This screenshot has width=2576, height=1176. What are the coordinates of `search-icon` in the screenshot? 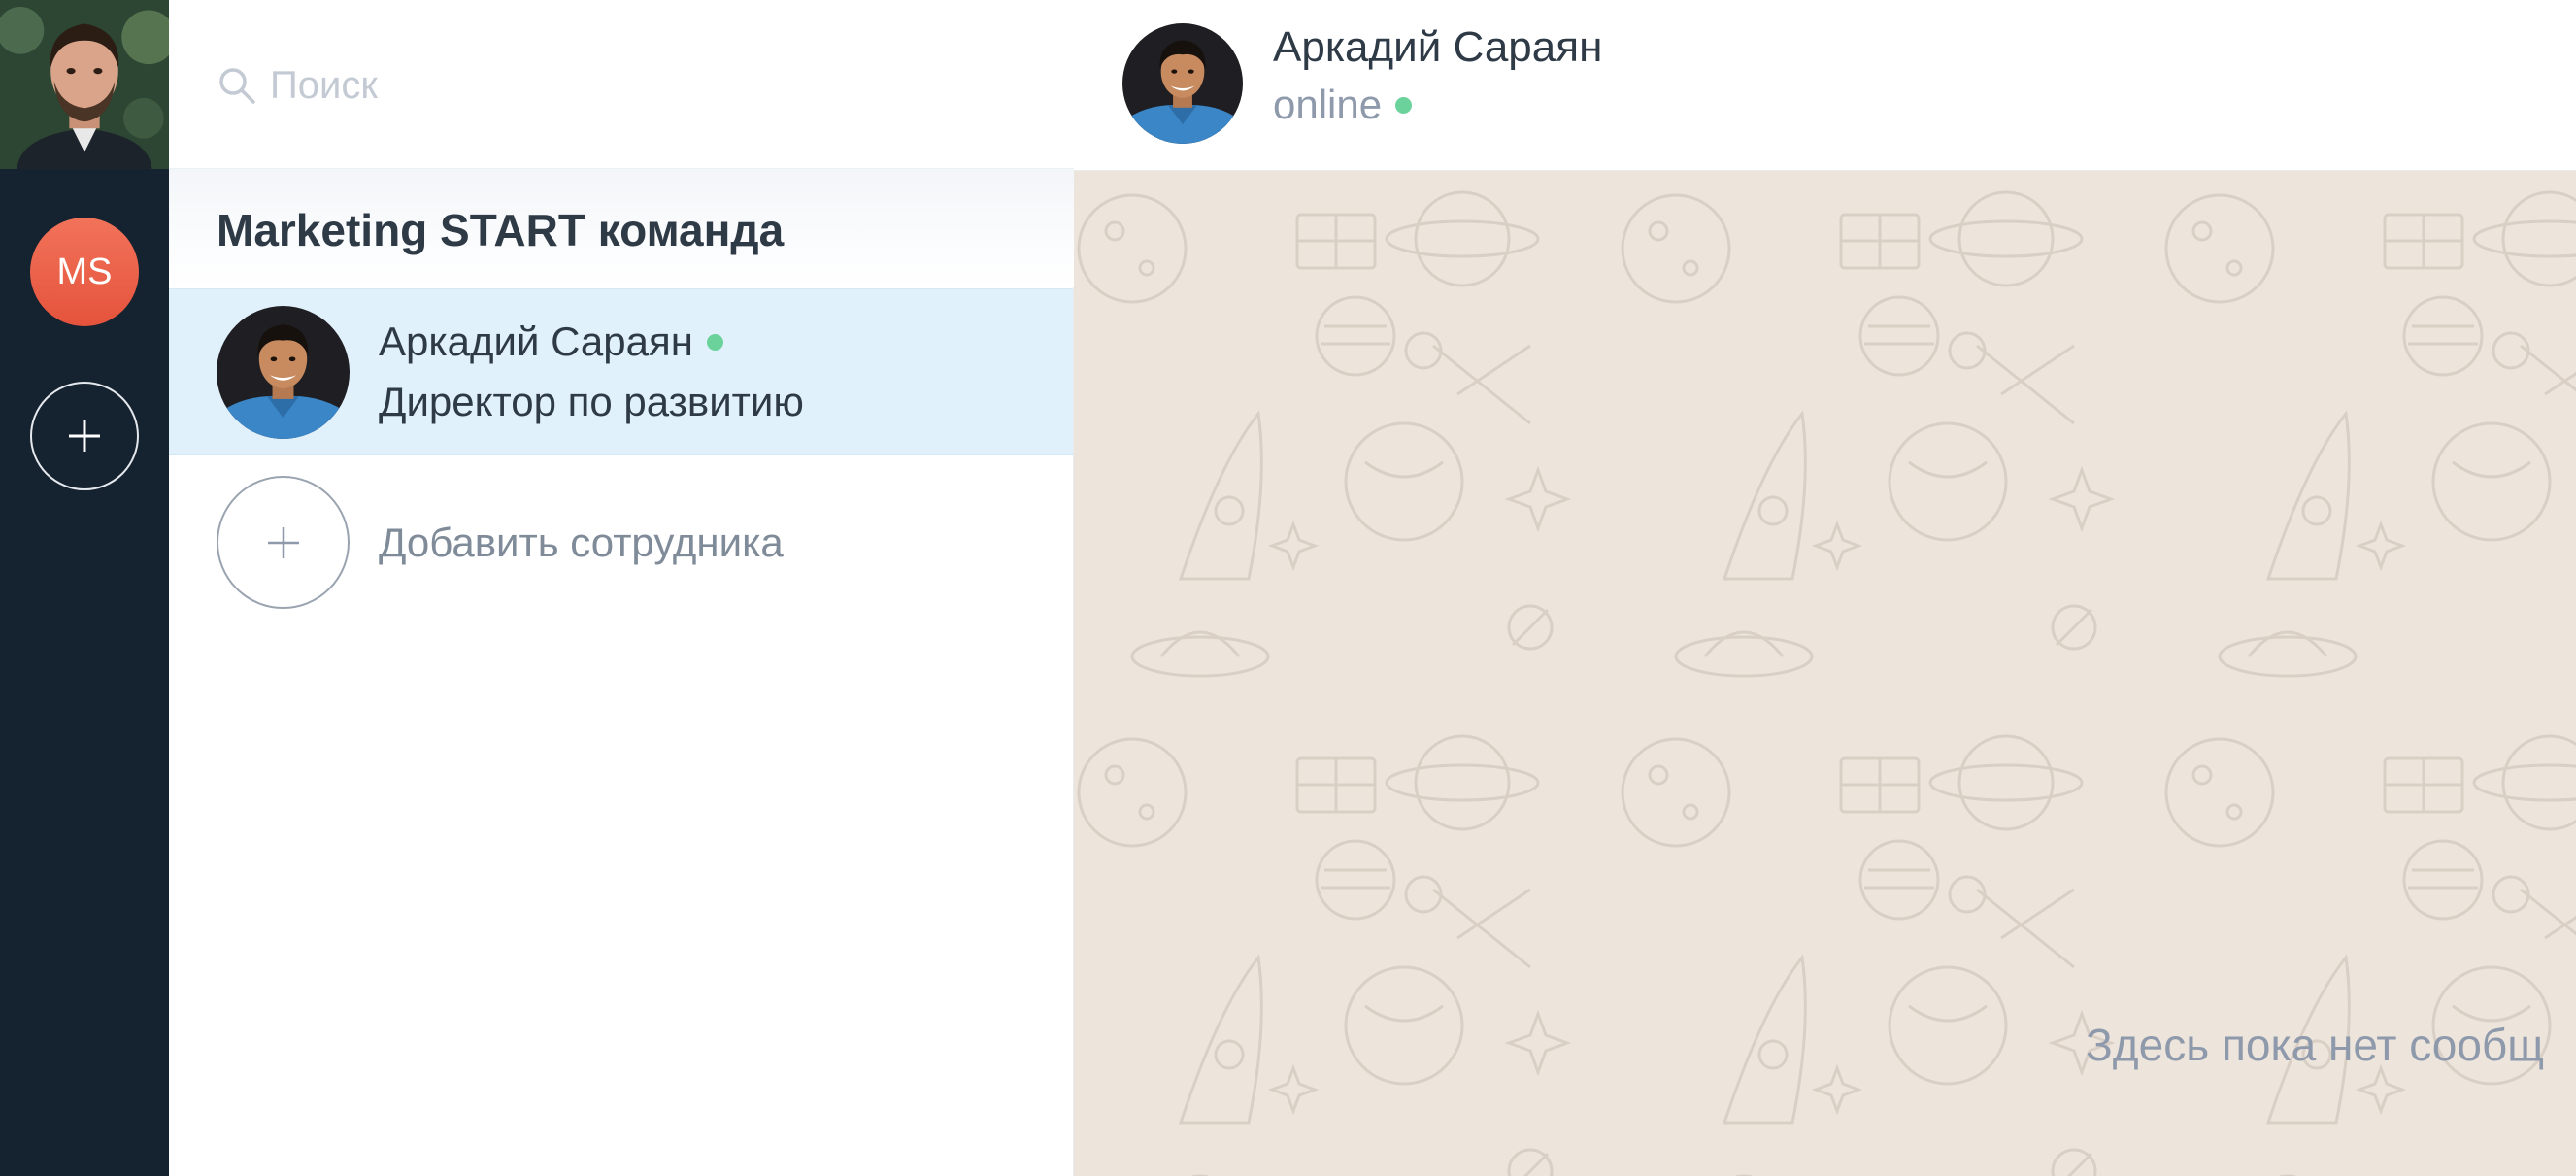 It's located at (237, 86).